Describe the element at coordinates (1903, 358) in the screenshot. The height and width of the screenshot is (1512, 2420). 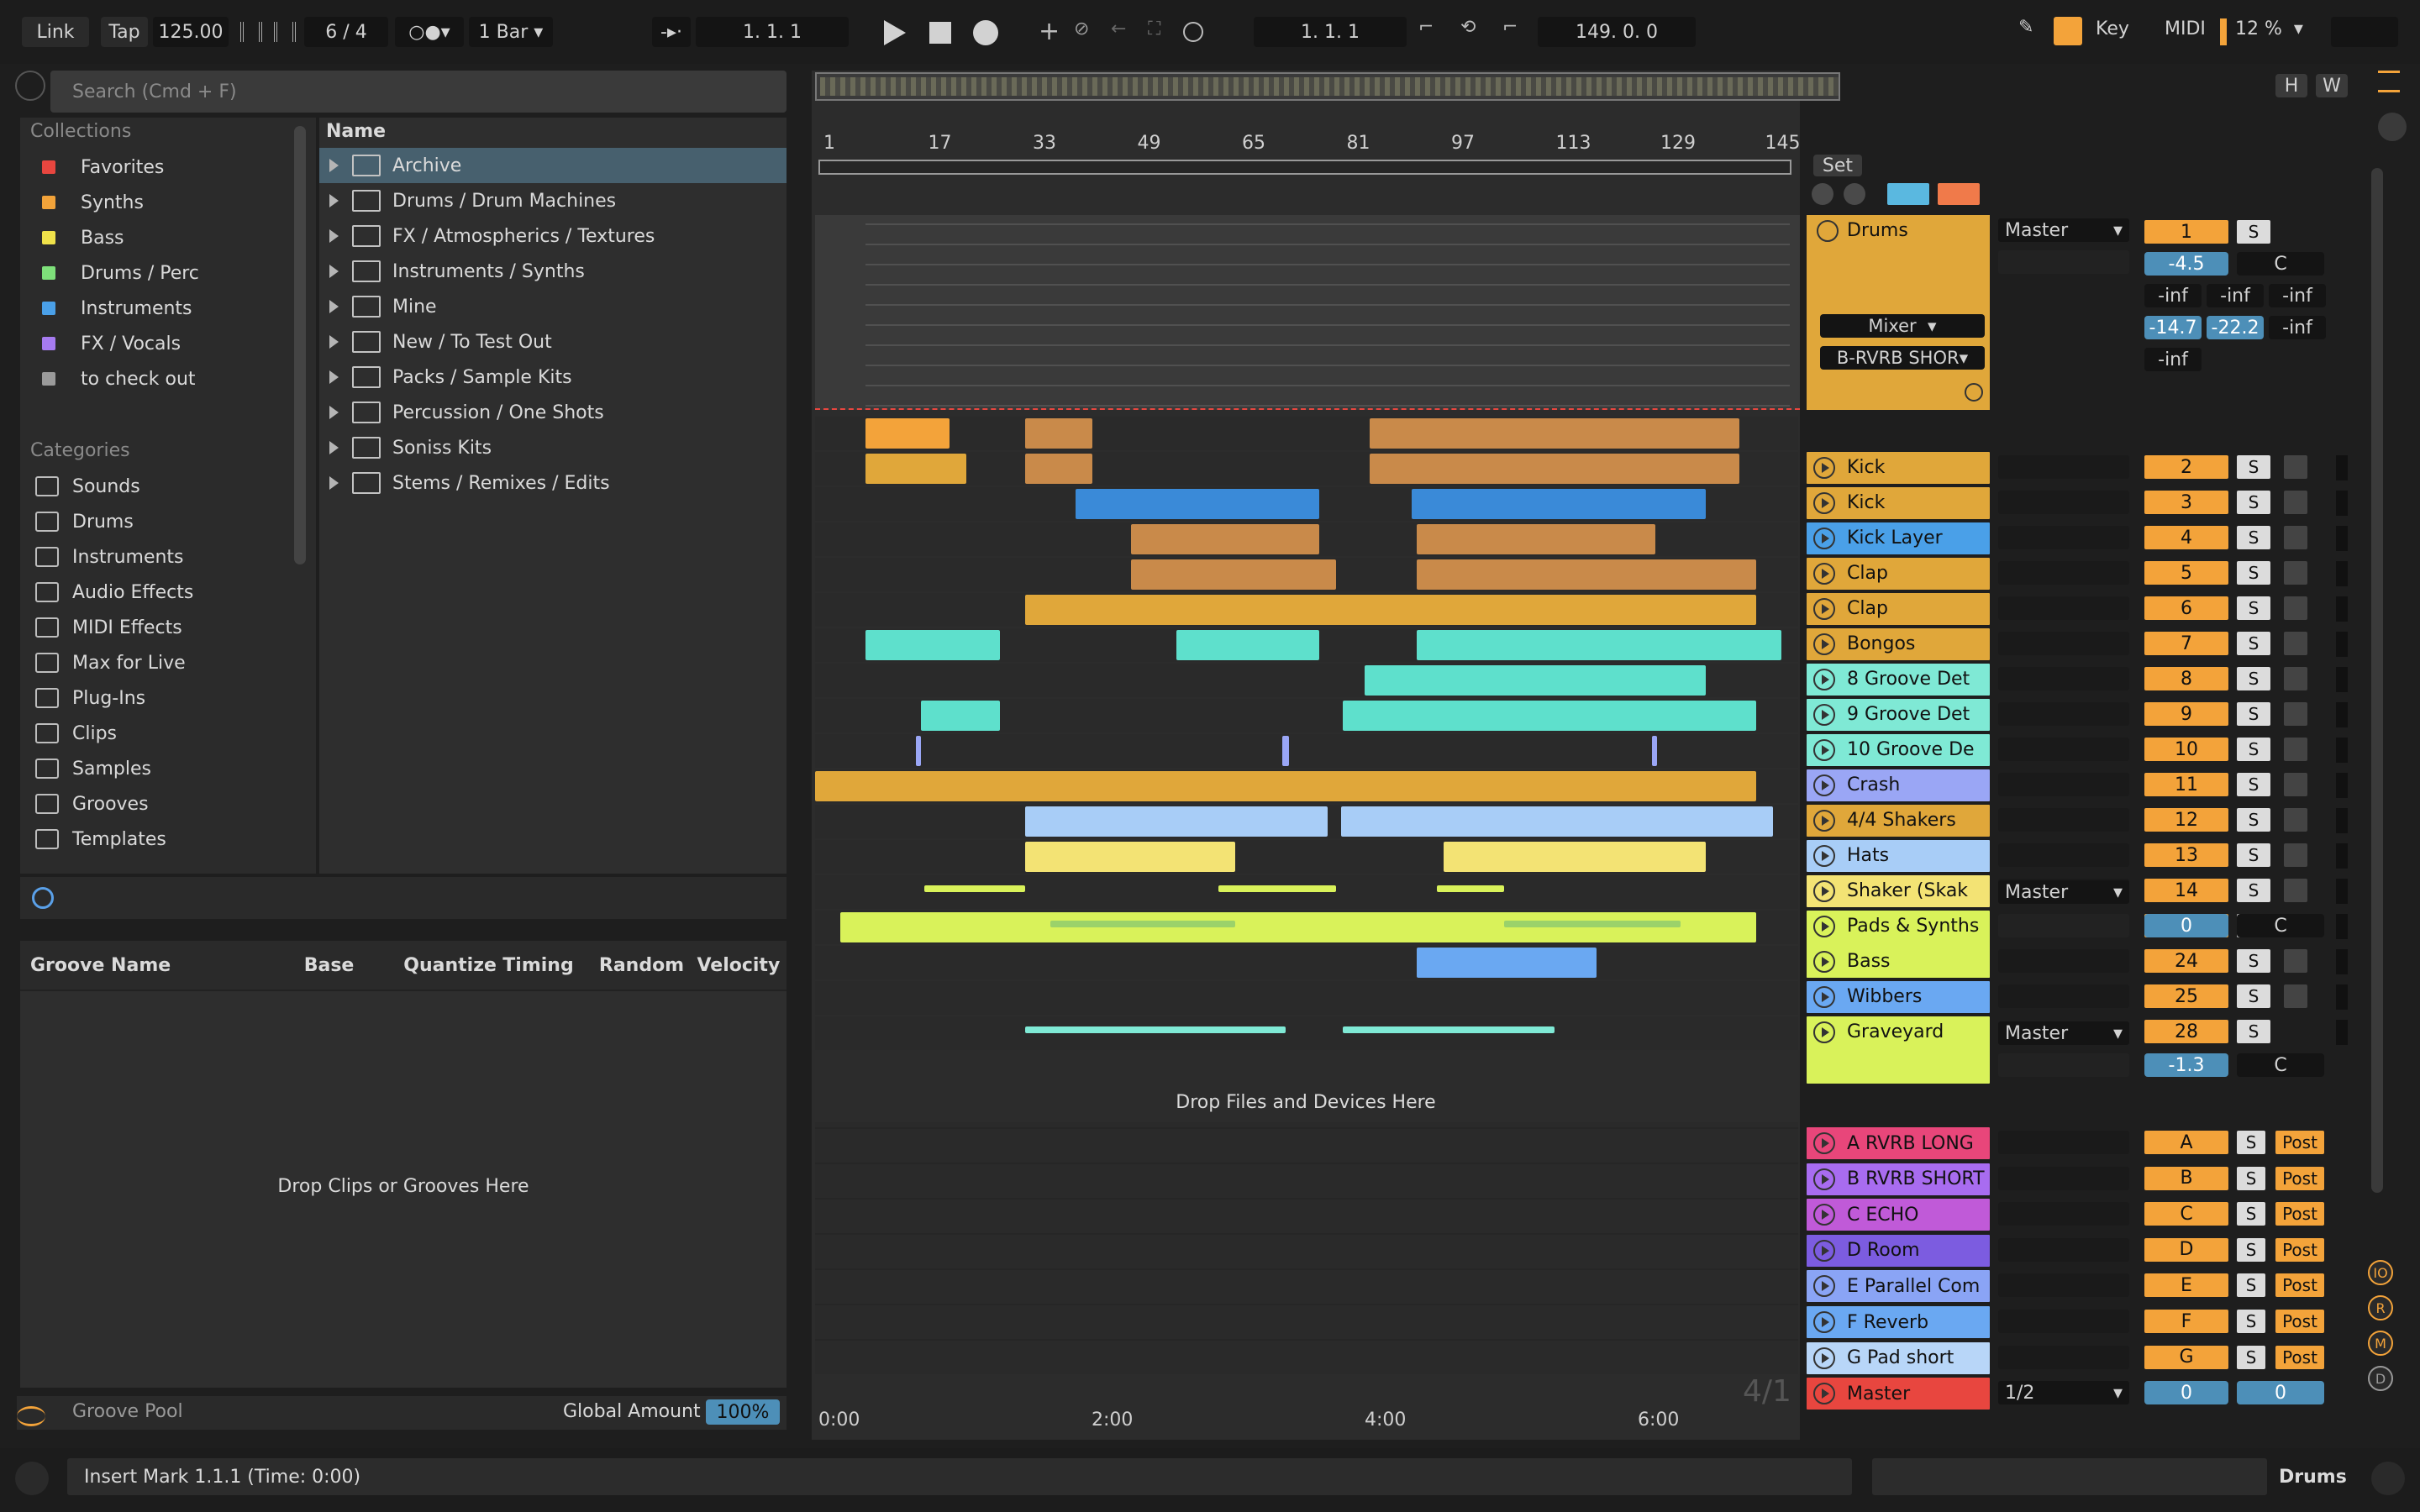
I see `preset-chooser: B-RVRB SHOR ▾` at that location.